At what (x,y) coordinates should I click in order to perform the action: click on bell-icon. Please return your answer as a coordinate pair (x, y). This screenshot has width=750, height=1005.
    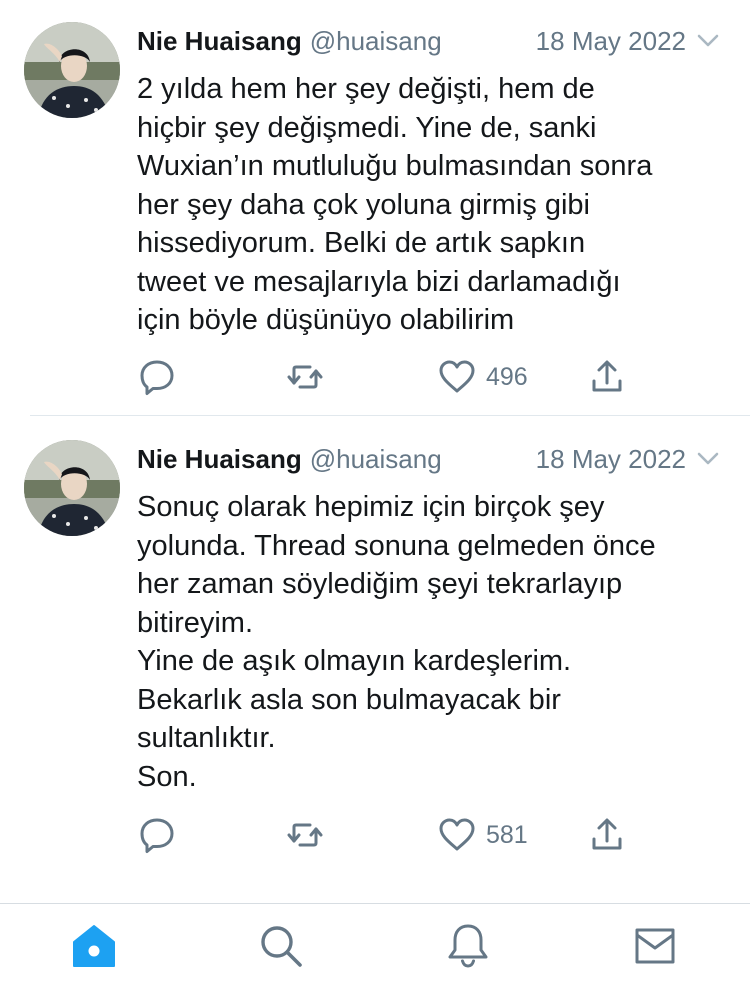
    Looking at the image, I should click on (468, 946).